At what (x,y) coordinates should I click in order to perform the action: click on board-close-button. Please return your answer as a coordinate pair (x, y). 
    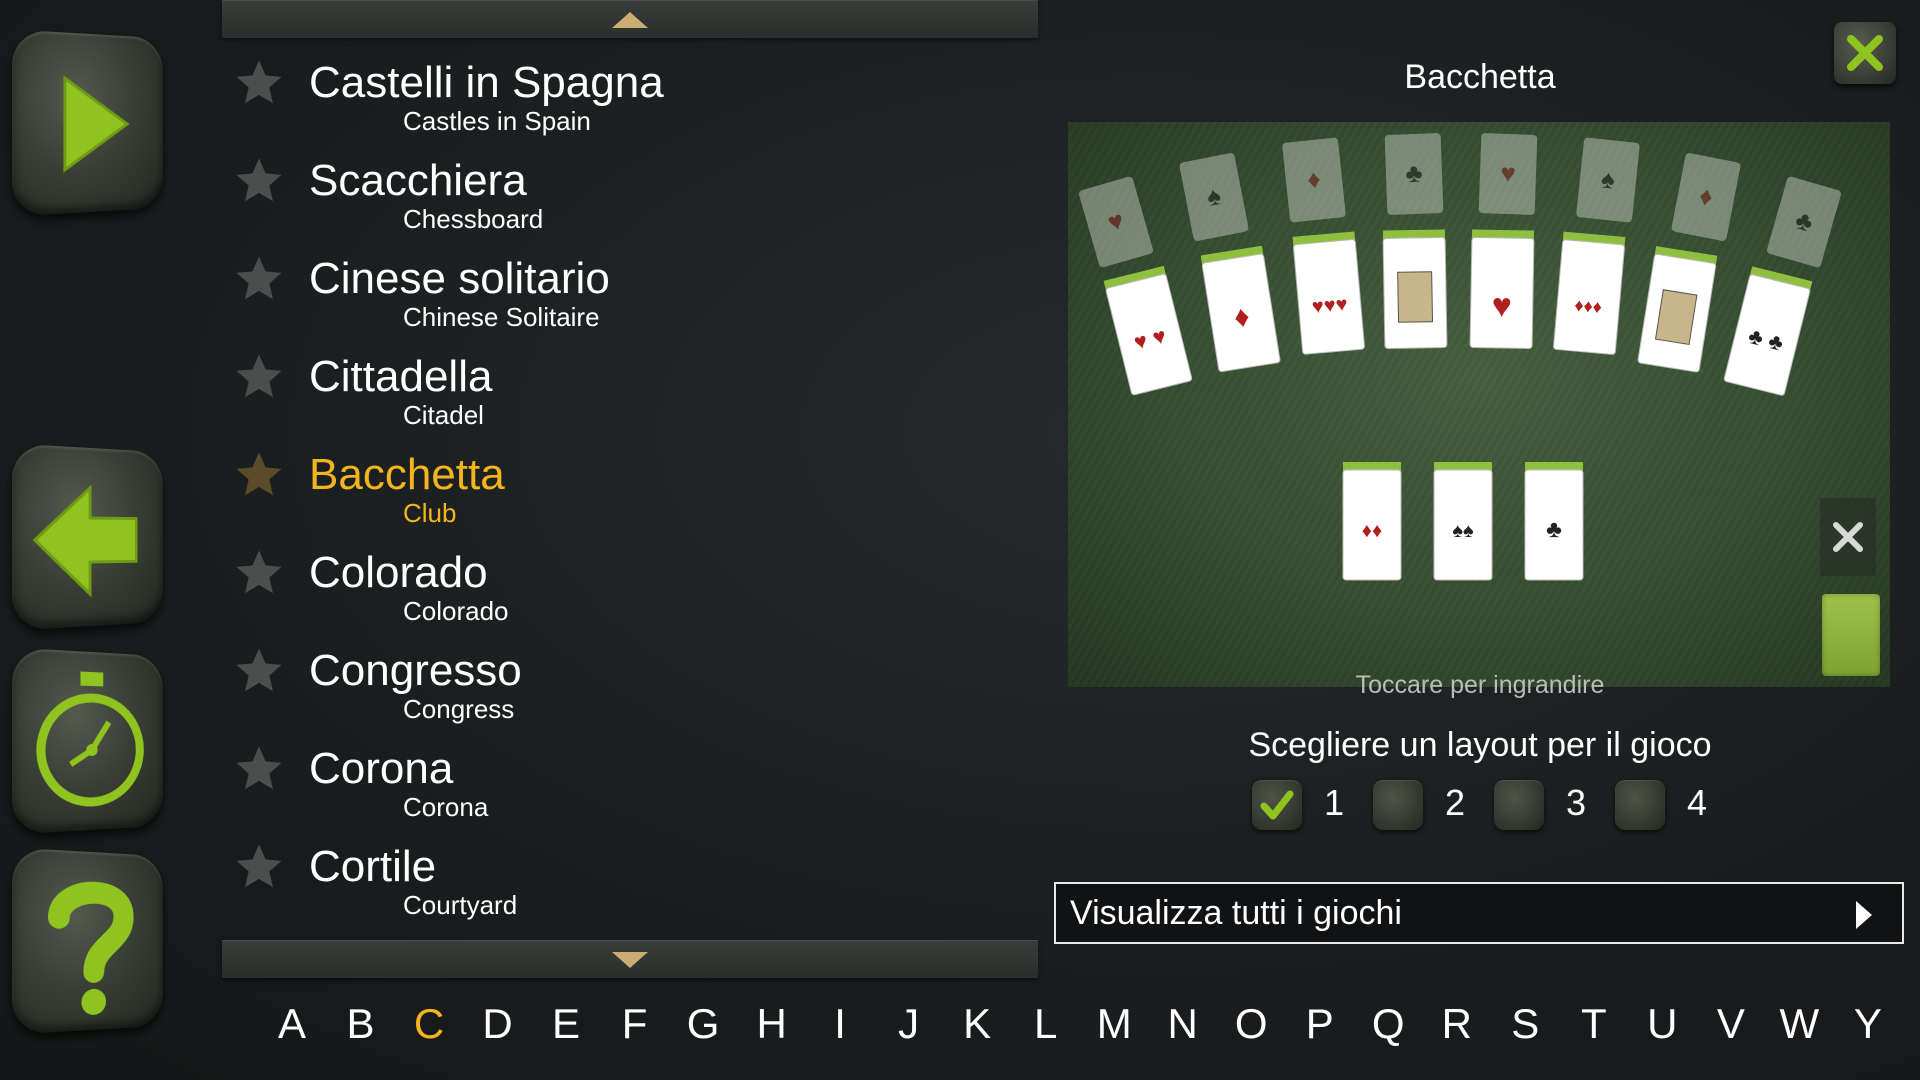
    Looking at the image, I should click on (1848, 537).